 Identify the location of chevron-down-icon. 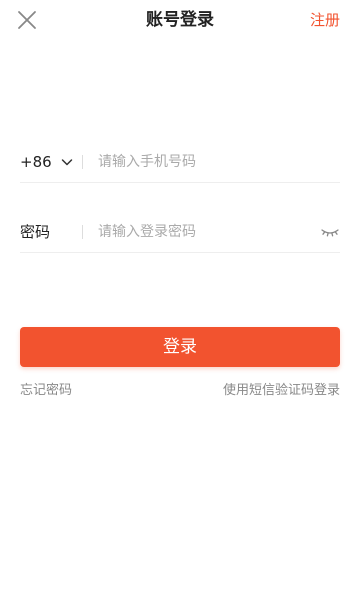
(66, 162).